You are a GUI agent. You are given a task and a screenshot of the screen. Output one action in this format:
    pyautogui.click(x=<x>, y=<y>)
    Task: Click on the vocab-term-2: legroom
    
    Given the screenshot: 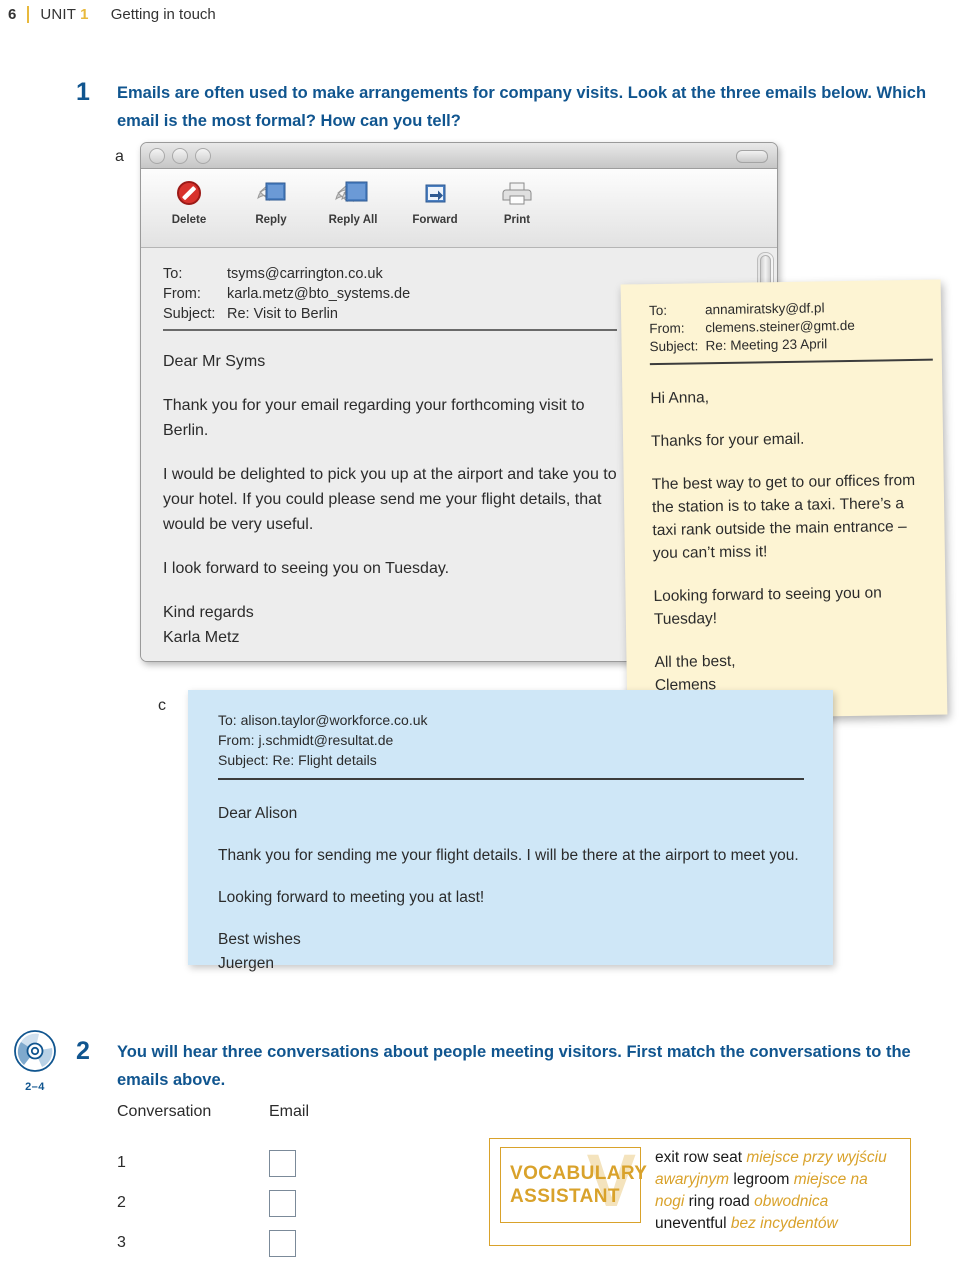 What is the action you would take?
    pyautogui.click(x=761, y=1179)
    